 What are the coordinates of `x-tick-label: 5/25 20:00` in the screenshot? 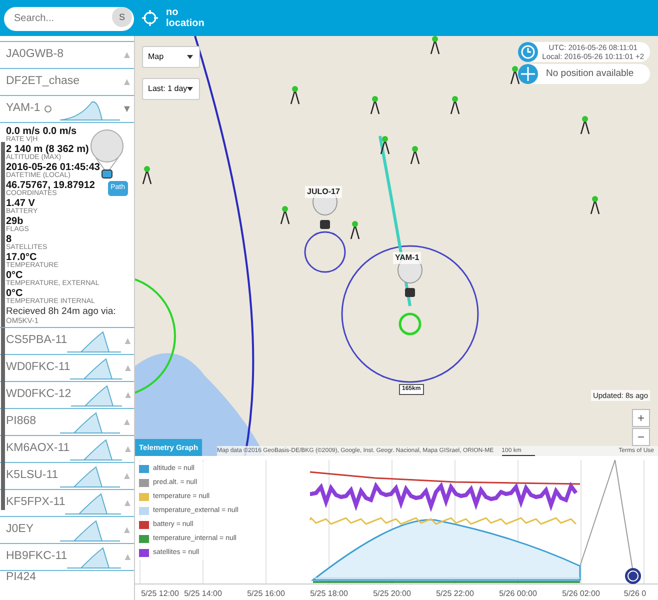 It's located at (392, 593).